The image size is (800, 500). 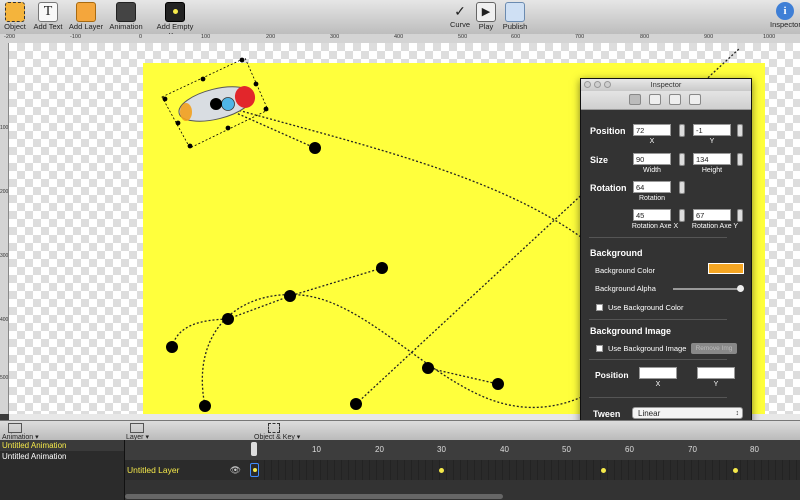 What do you see at coordinates (712, 215) in the screenshot?
I see `rotation-axe-y-input: 67` at bounding box center [712, 215].